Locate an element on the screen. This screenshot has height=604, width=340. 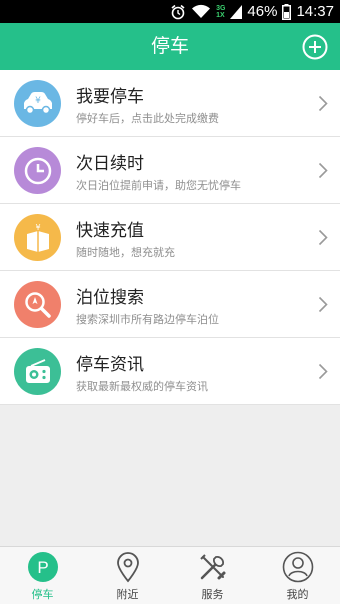
signal-icon is located at coordinates (236, 11).